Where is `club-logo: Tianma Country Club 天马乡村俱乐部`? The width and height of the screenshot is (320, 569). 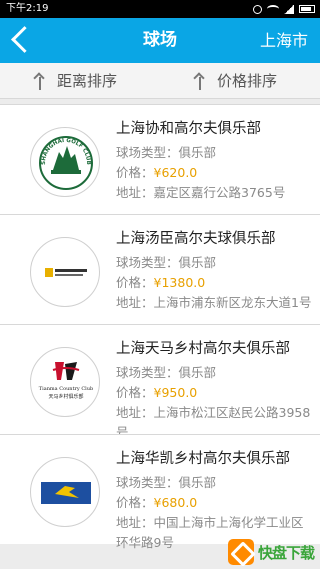 club-logo: Tianma Country Club 天马乡村俱乐部 is located at coordinates (65, 382).